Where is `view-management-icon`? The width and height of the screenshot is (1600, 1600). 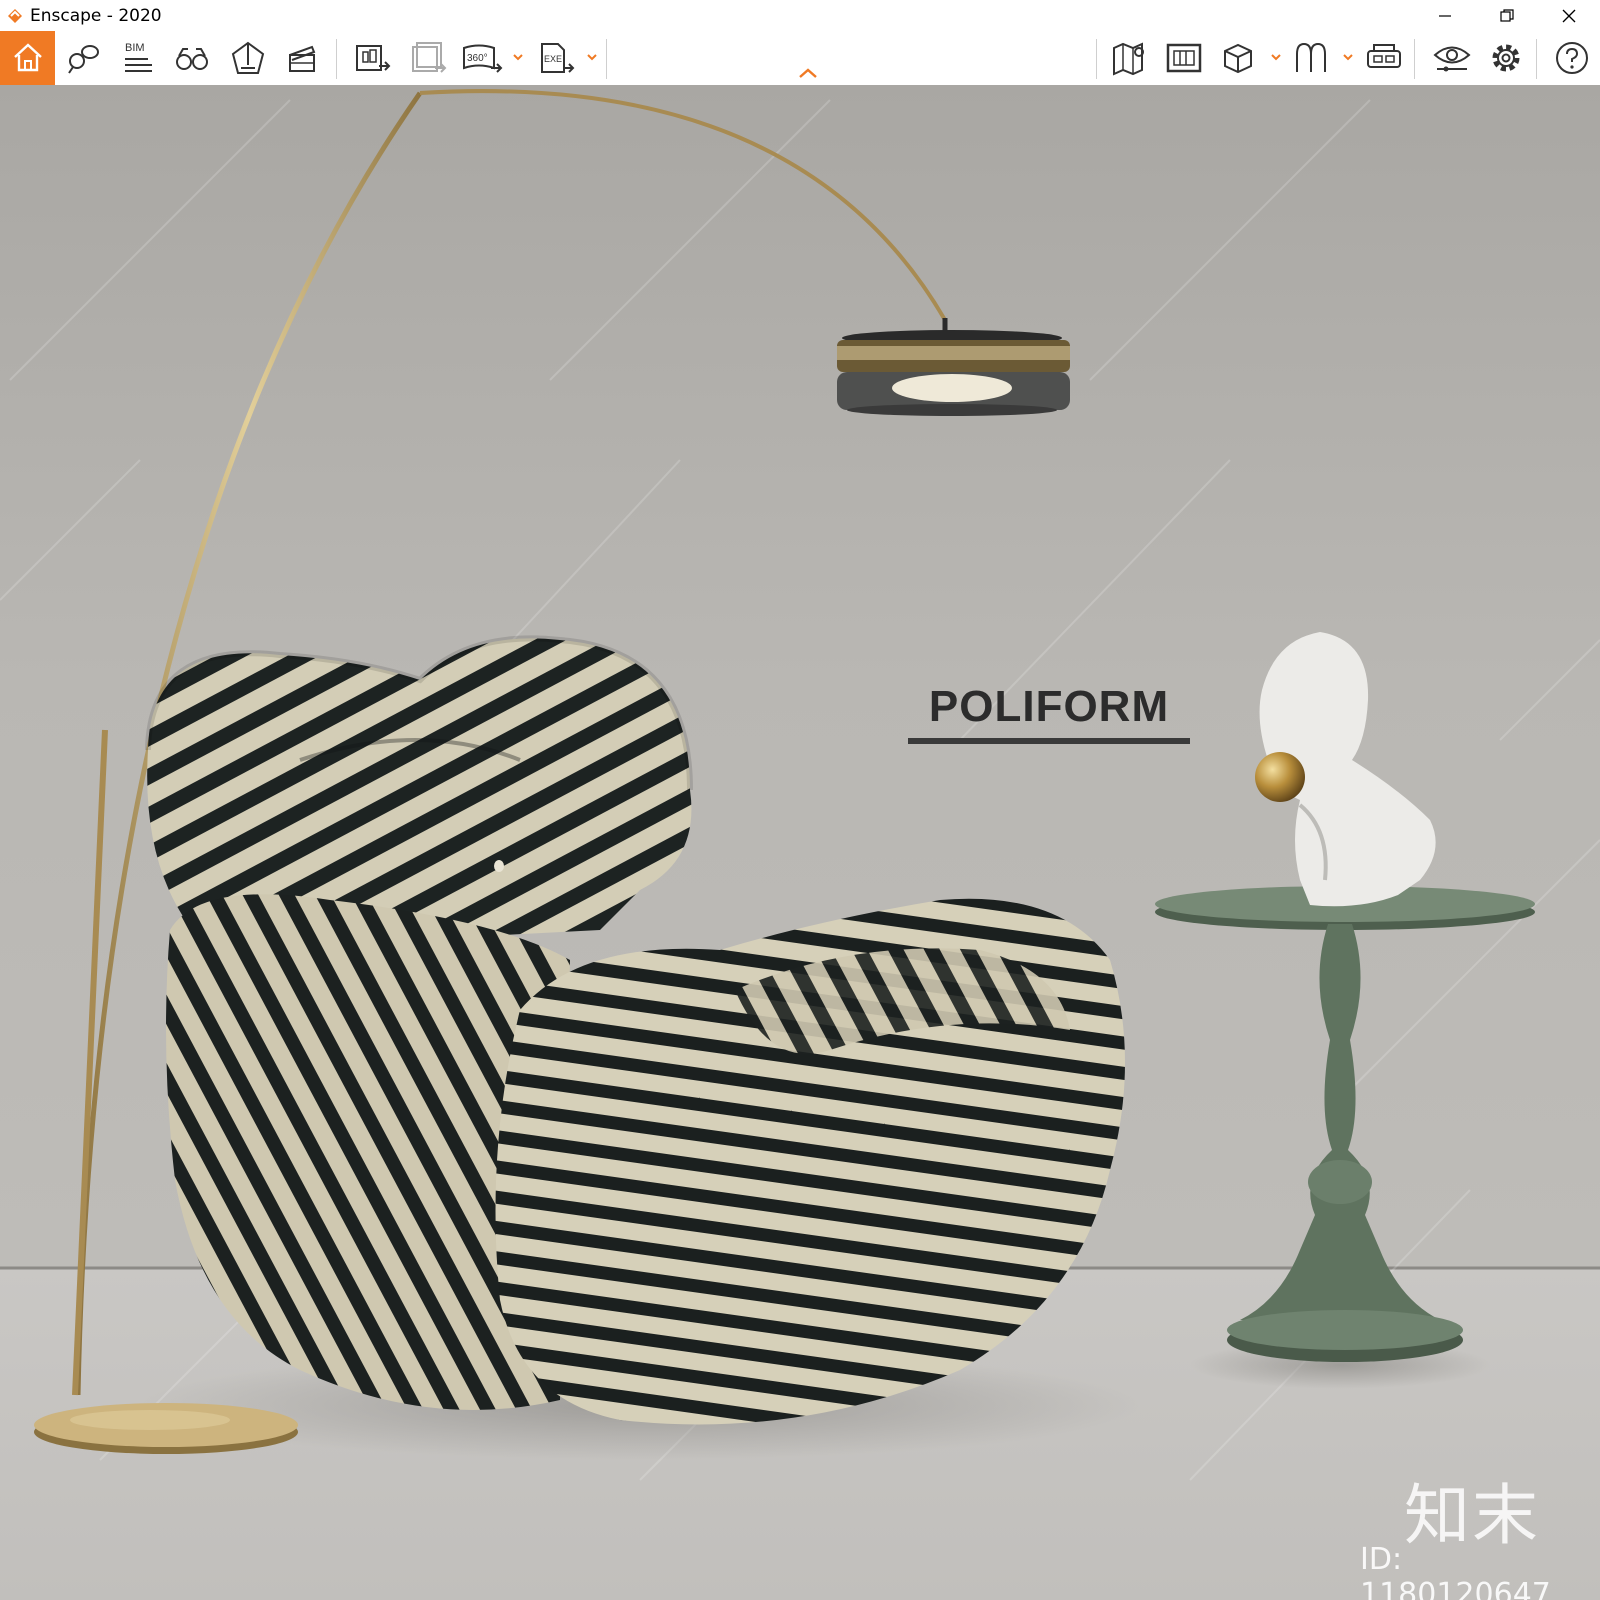 view-management-icon is located at coordinates (83, 59).